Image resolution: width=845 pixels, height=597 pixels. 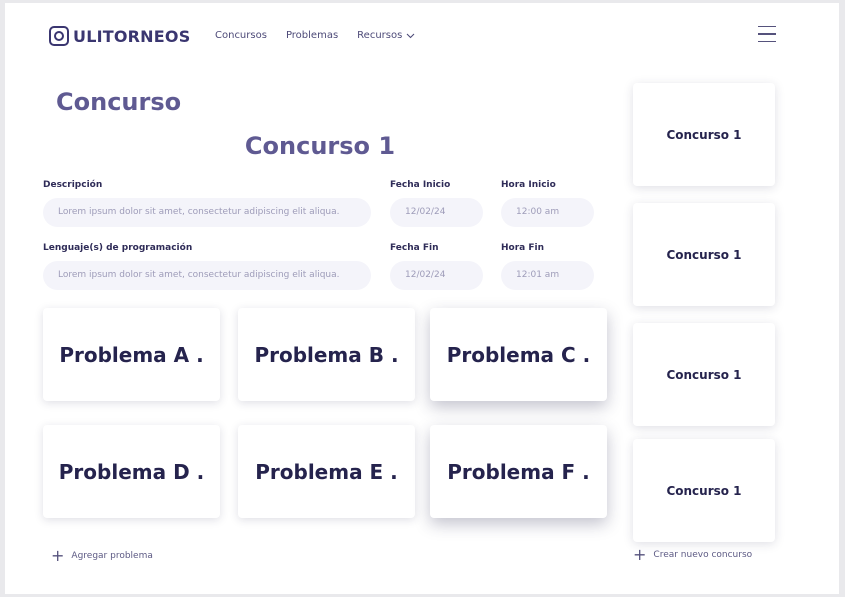 I want to click on problem-card-b: Problema B ., so click(x=326, y=354).